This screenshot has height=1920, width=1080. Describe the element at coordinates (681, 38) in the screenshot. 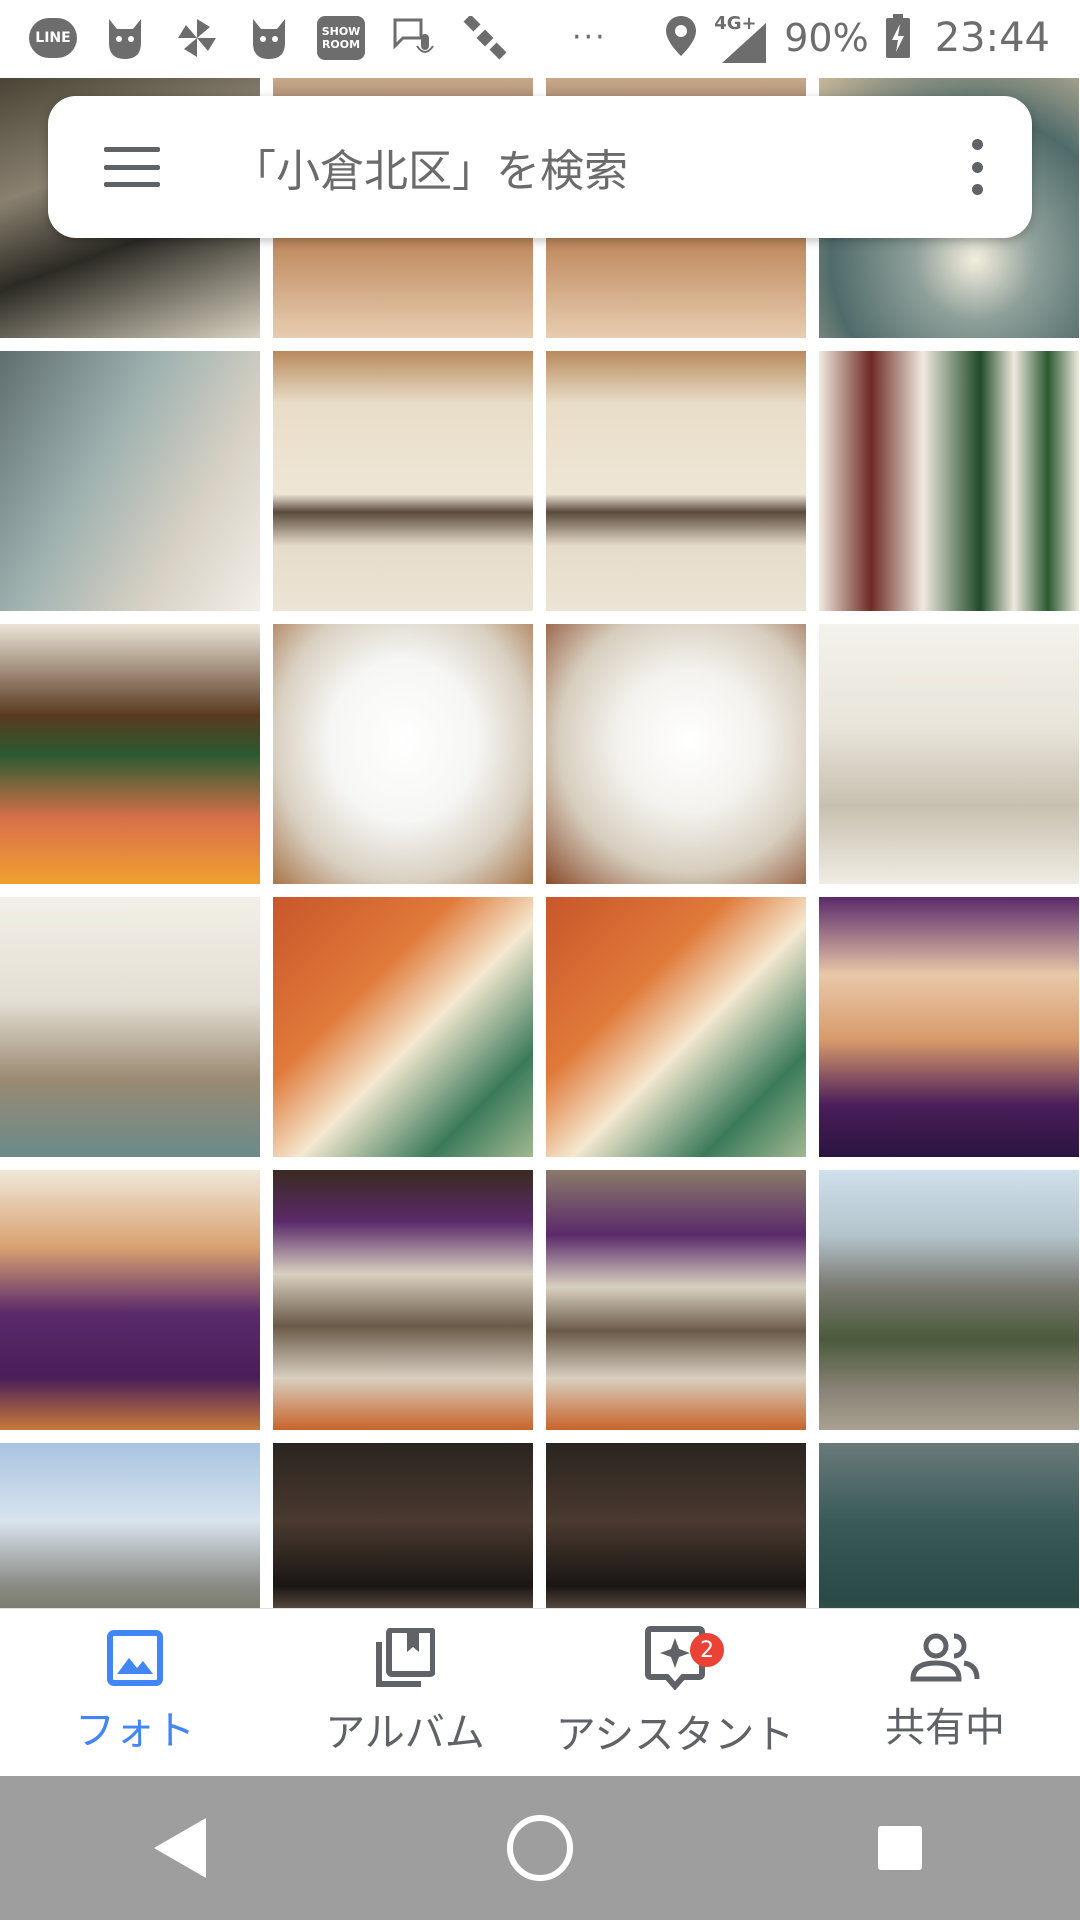

I see `location-icon` at that location.